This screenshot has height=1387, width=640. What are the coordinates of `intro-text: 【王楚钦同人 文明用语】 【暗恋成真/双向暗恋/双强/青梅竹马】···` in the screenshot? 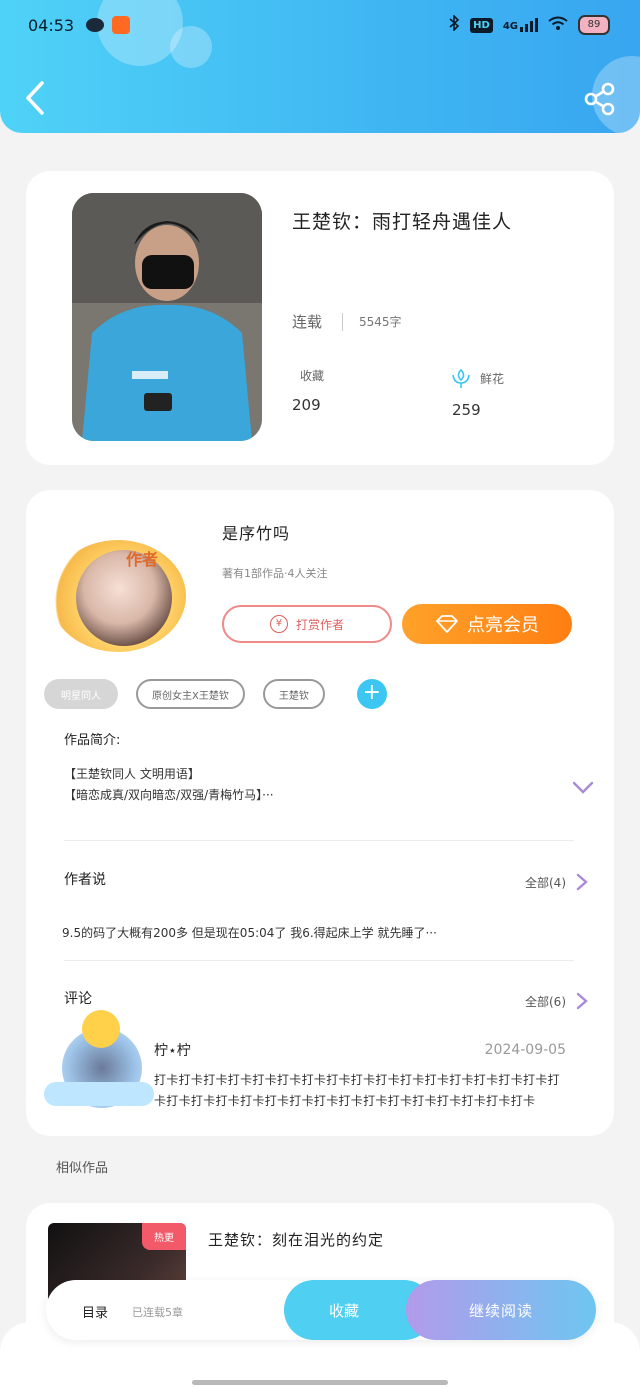 It's located at (169, 785).